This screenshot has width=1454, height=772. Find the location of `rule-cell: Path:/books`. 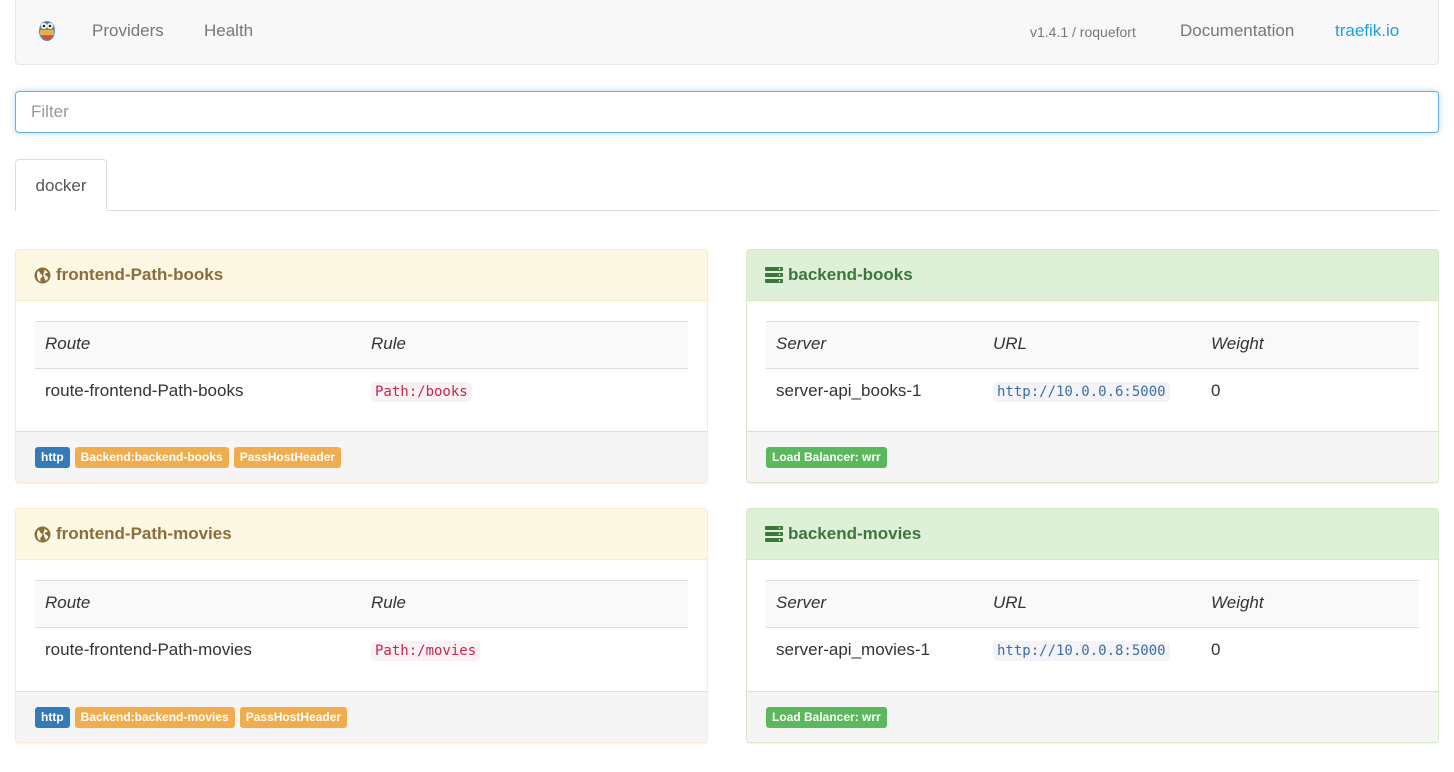

rule-cell: Path:/books is located at coordinates (421, 391).